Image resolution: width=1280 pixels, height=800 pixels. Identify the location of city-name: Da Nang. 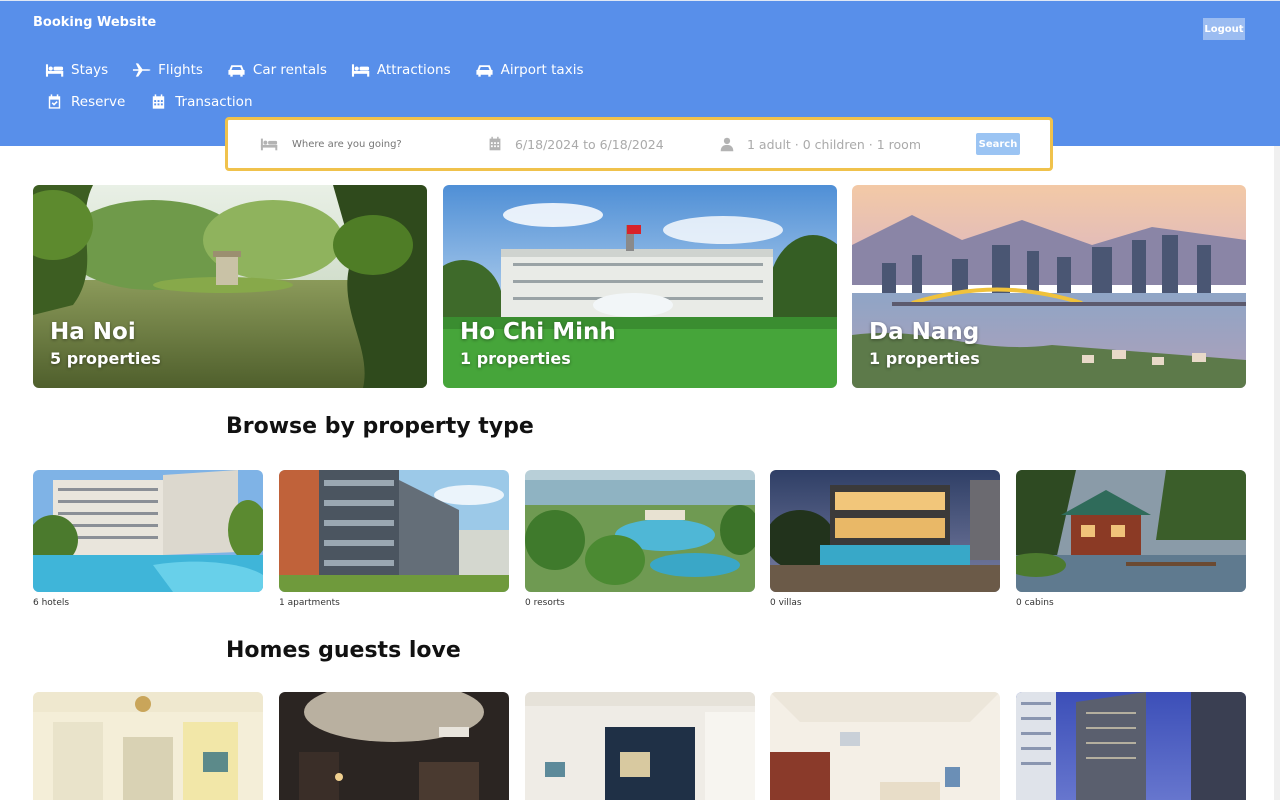
(924, 332).